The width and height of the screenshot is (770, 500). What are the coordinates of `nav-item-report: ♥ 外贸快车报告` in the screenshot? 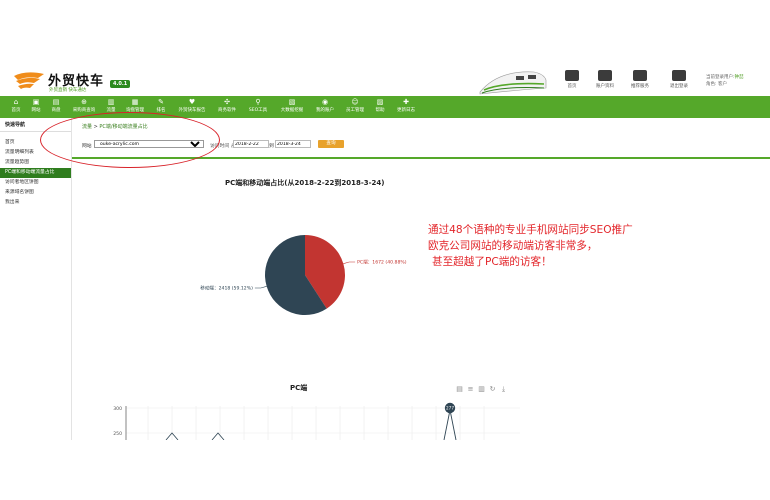 It's located at (192, 106).